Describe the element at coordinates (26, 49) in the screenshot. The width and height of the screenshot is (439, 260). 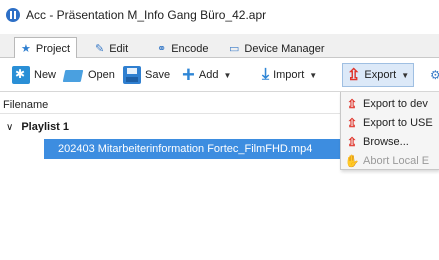
I see `star-icon: ★` at that location.